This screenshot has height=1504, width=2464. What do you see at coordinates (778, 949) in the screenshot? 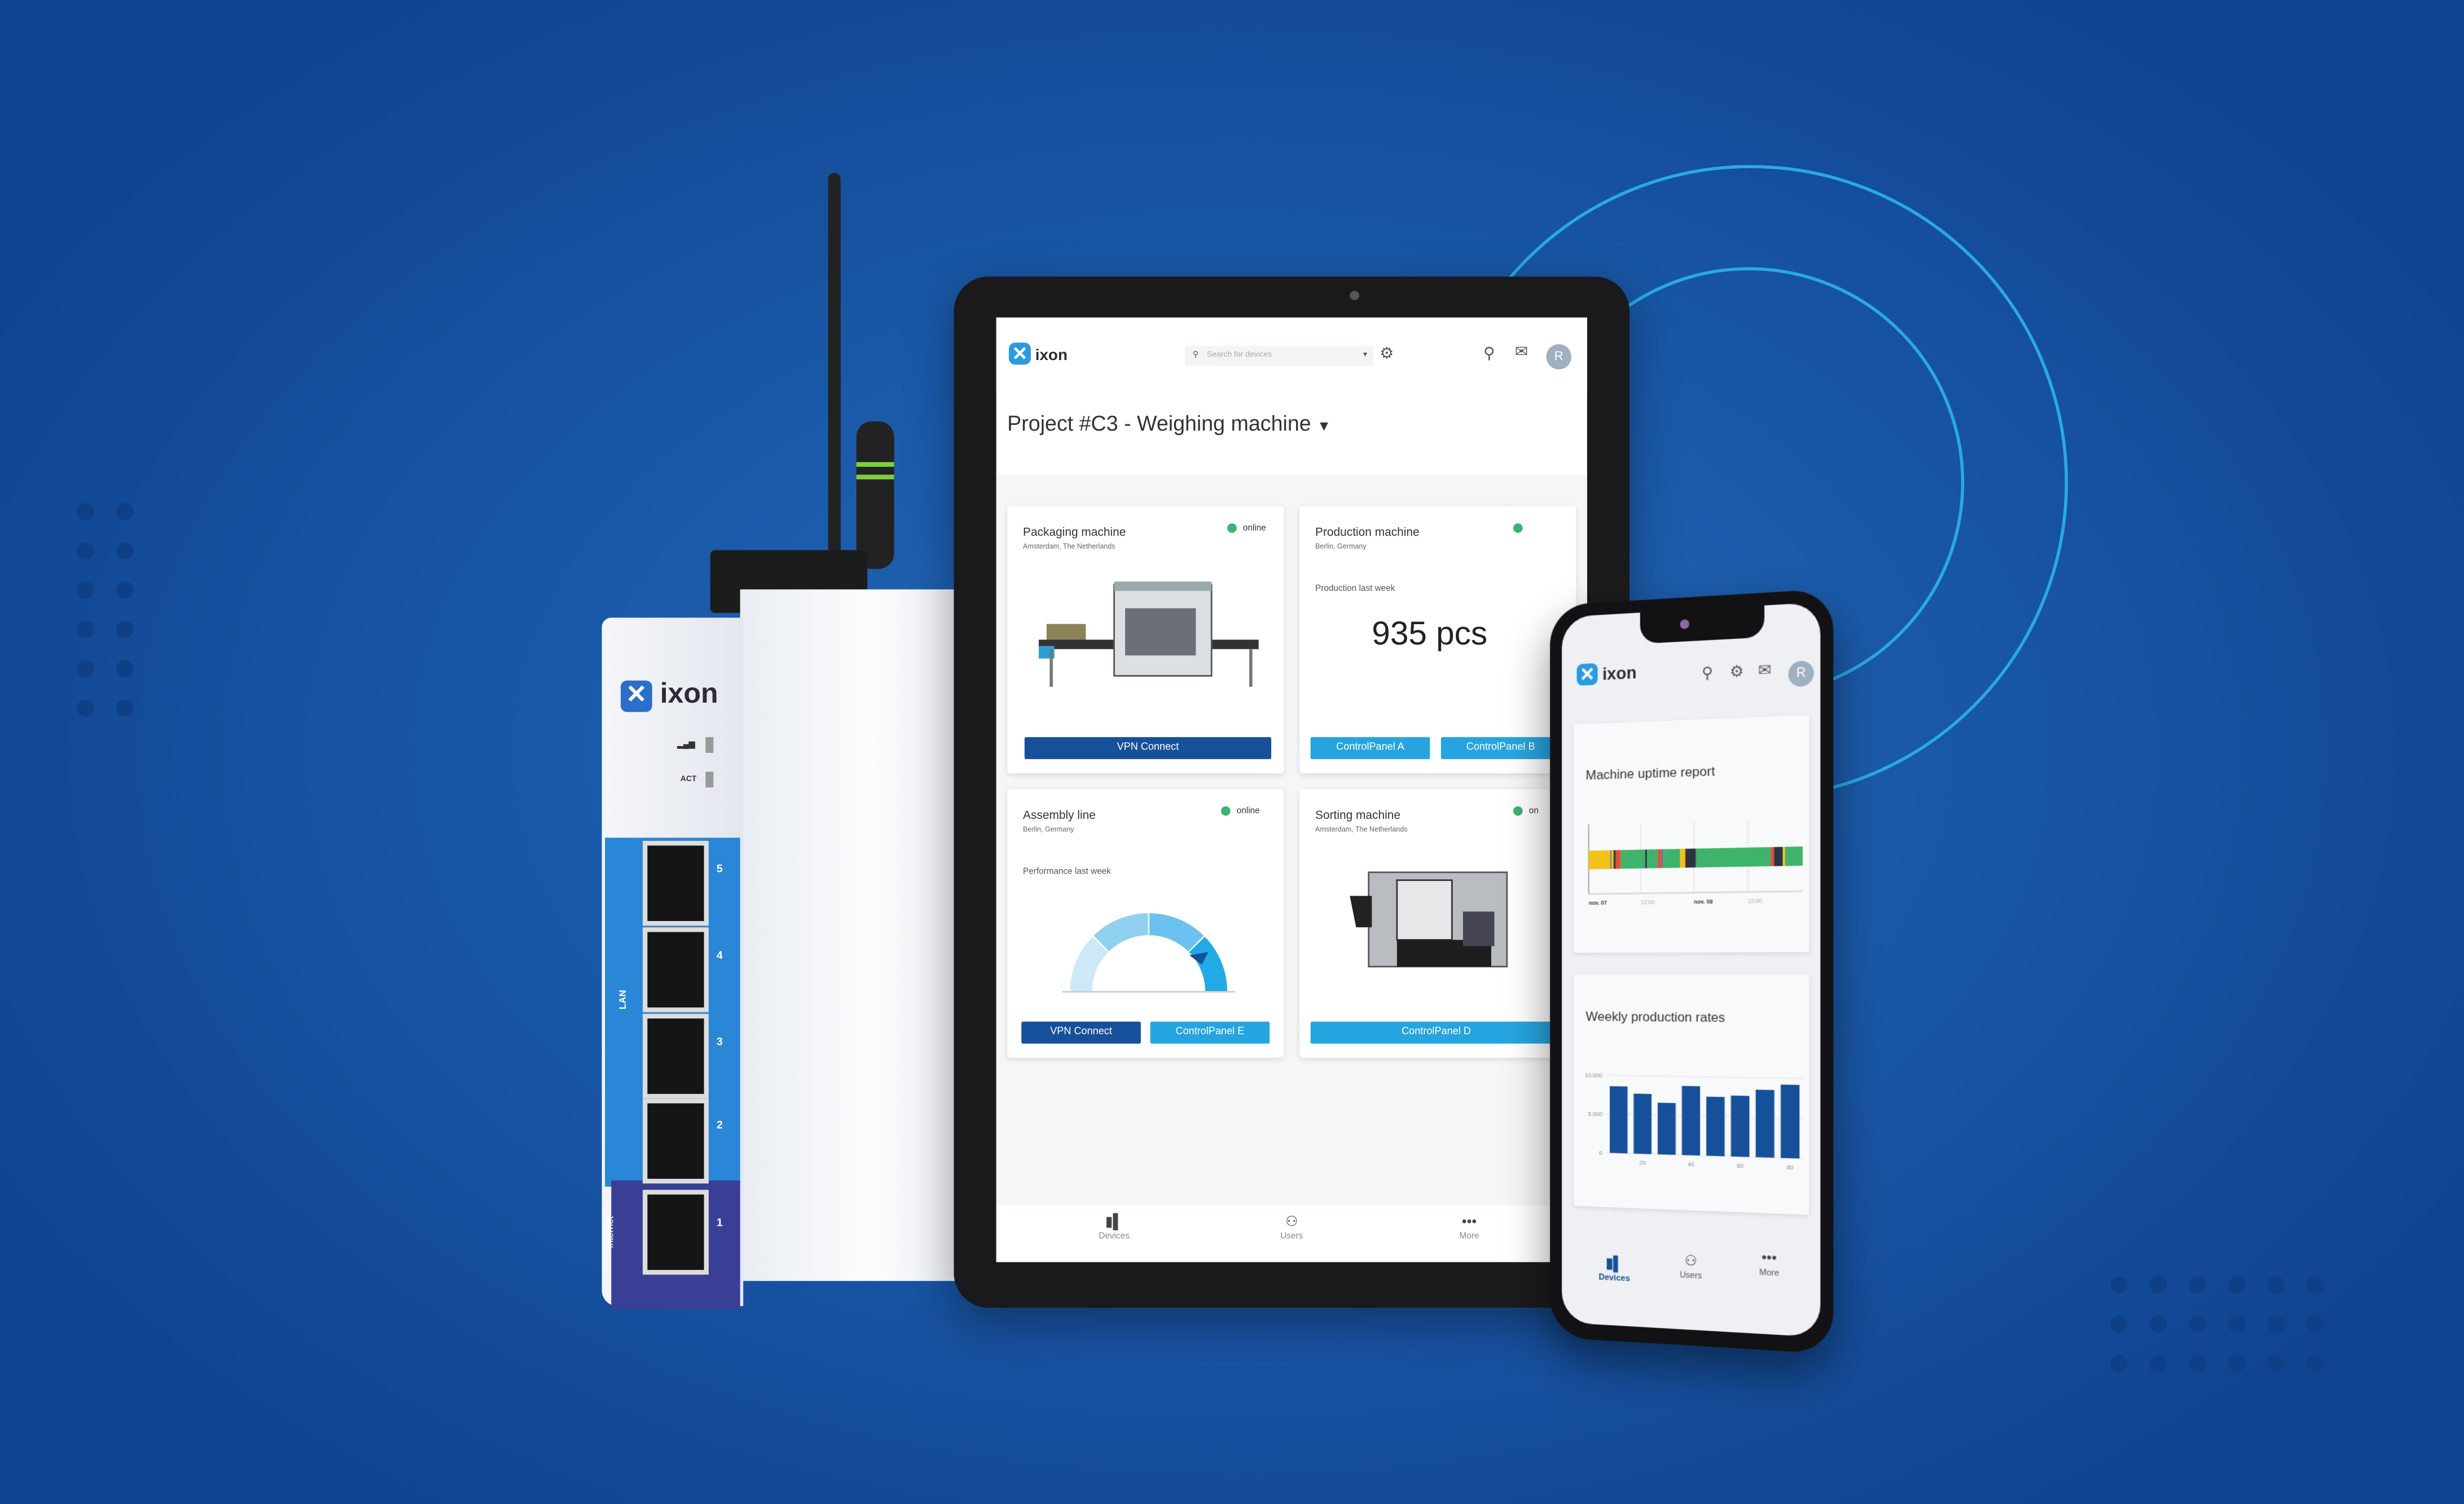
I see `ixon-router: ✕ ixon ▂▄▆ ACT LAN Internet 5 4 3 2 1` at bounding box center [778, 949].